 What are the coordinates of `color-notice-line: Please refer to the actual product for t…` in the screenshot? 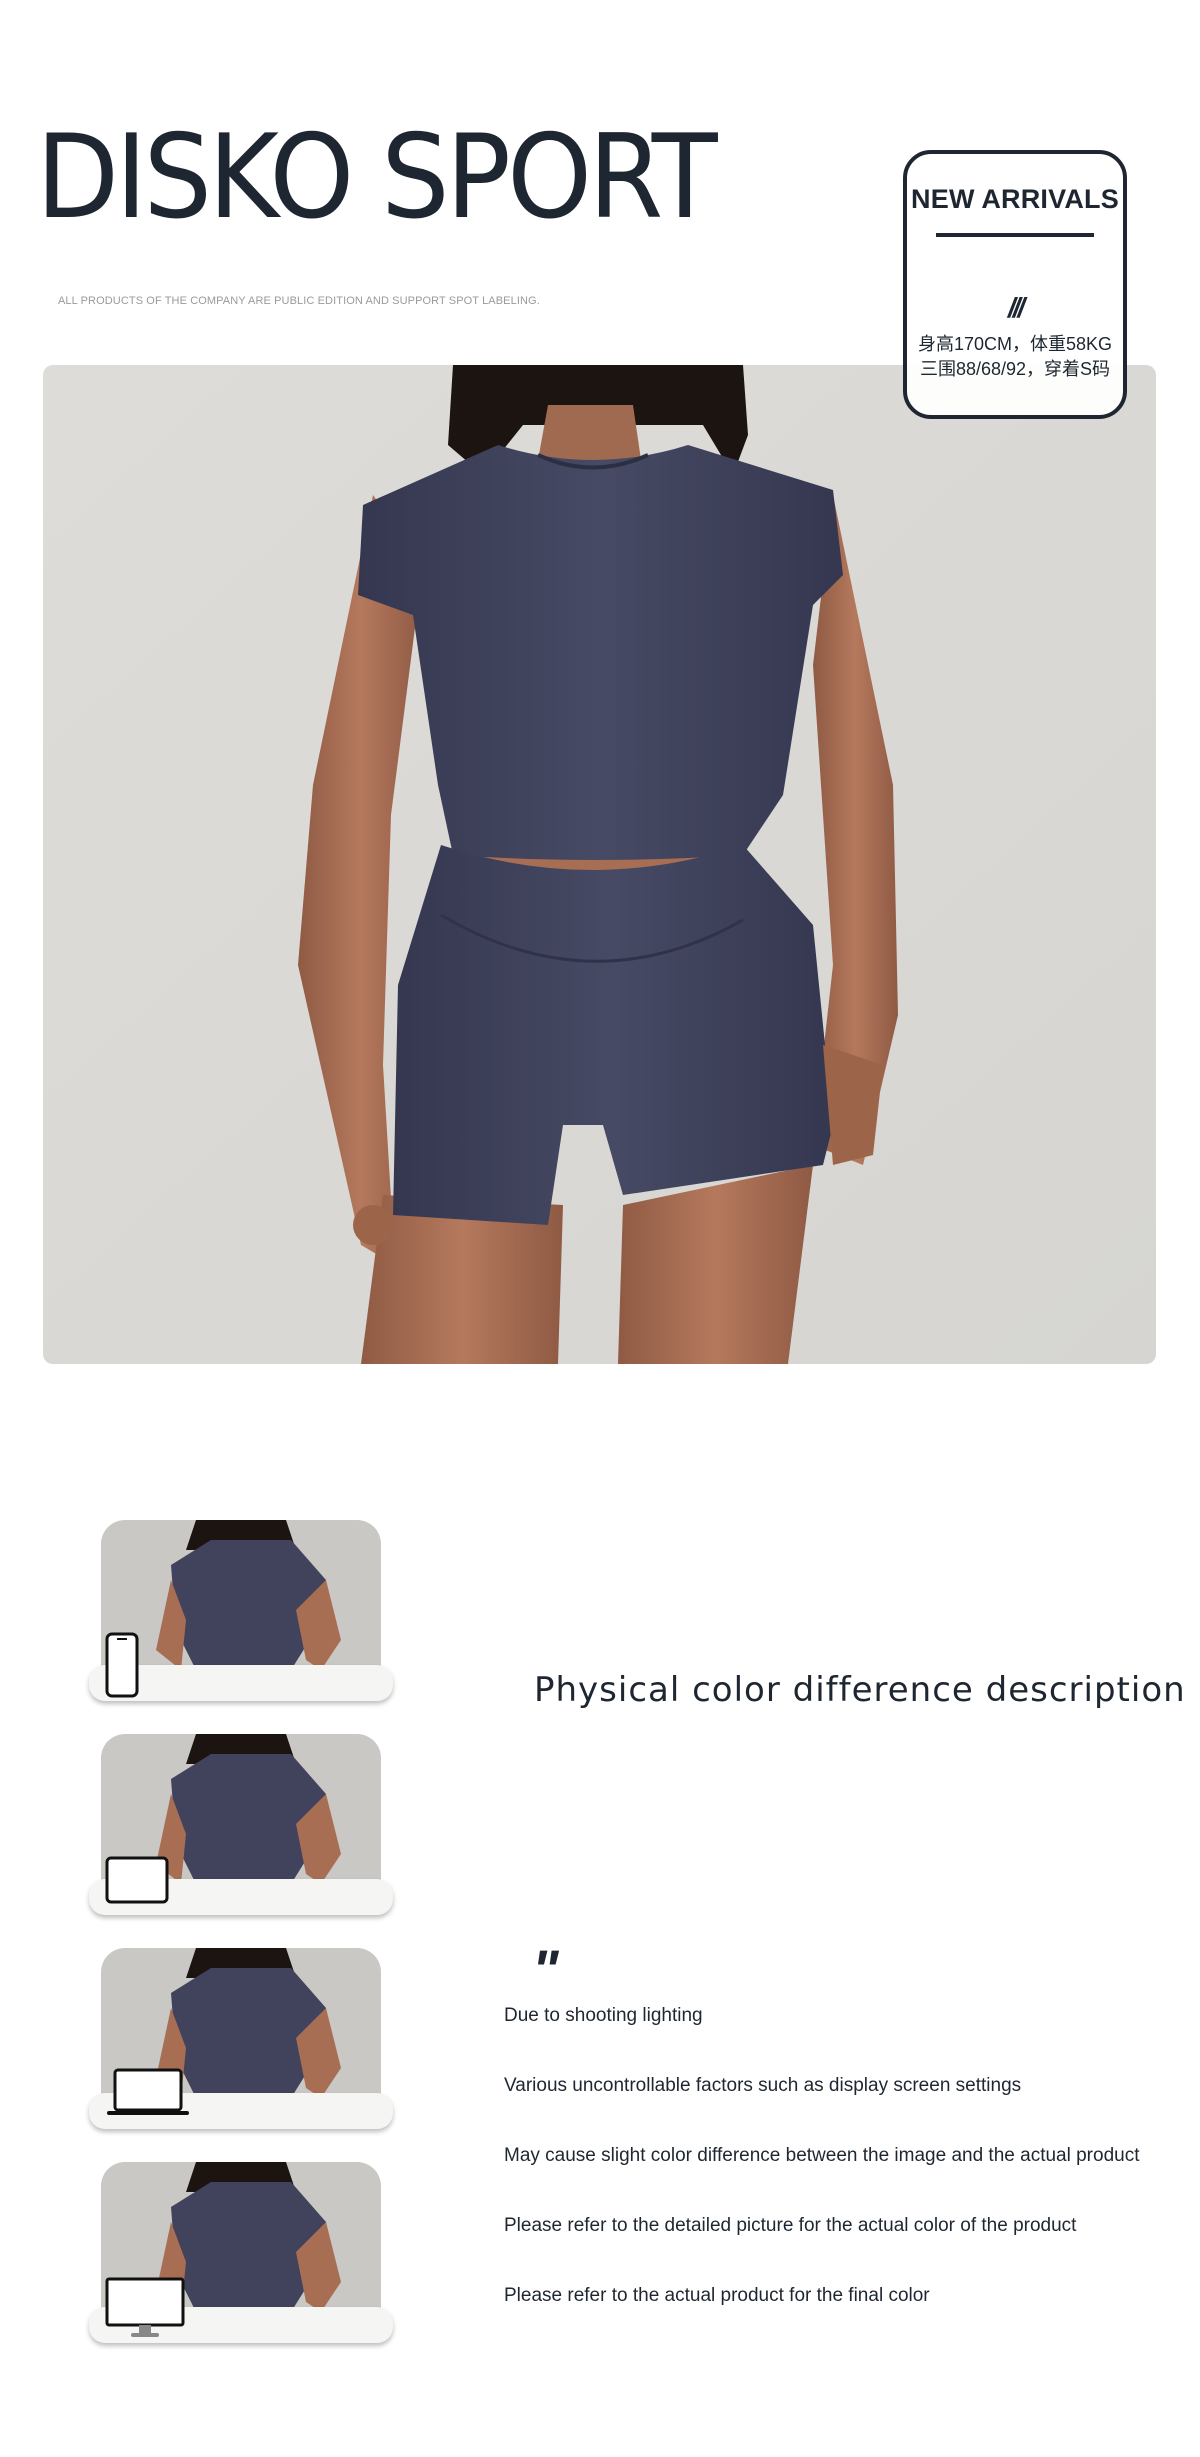 It's located at (717, 2295).